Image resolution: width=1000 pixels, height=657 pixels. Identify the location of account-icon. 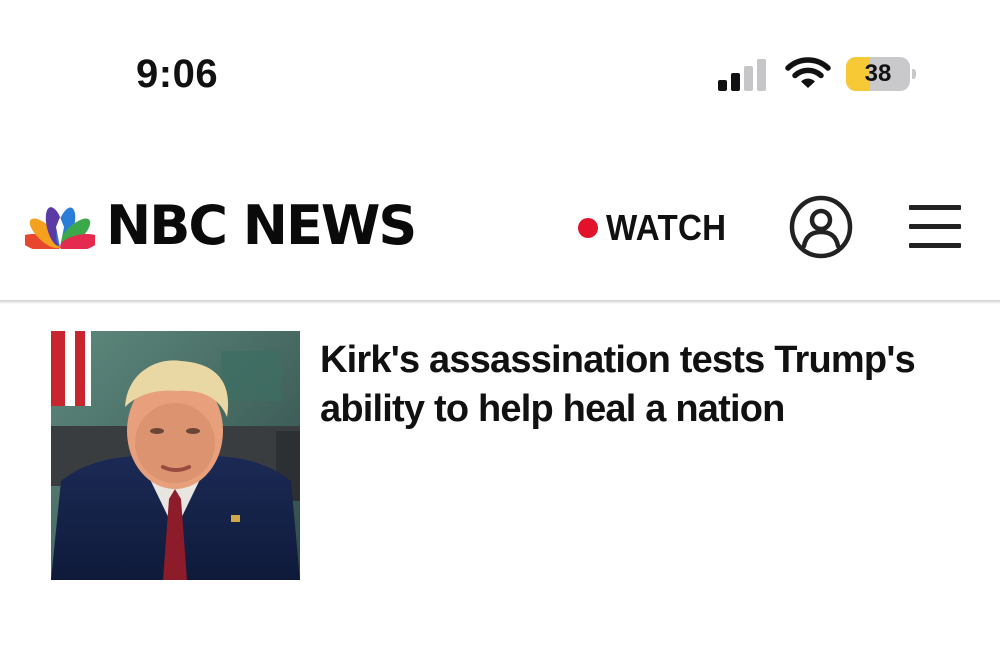
(821, 227).